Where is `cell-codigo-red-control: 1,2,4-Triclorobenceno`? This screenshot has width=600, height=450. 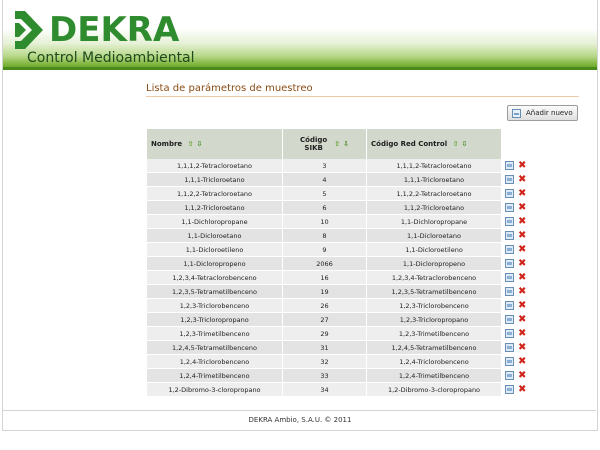
cell-codigo-red-control: 1,2,4-Triclorobenceno is located at coordinates (434, 361).